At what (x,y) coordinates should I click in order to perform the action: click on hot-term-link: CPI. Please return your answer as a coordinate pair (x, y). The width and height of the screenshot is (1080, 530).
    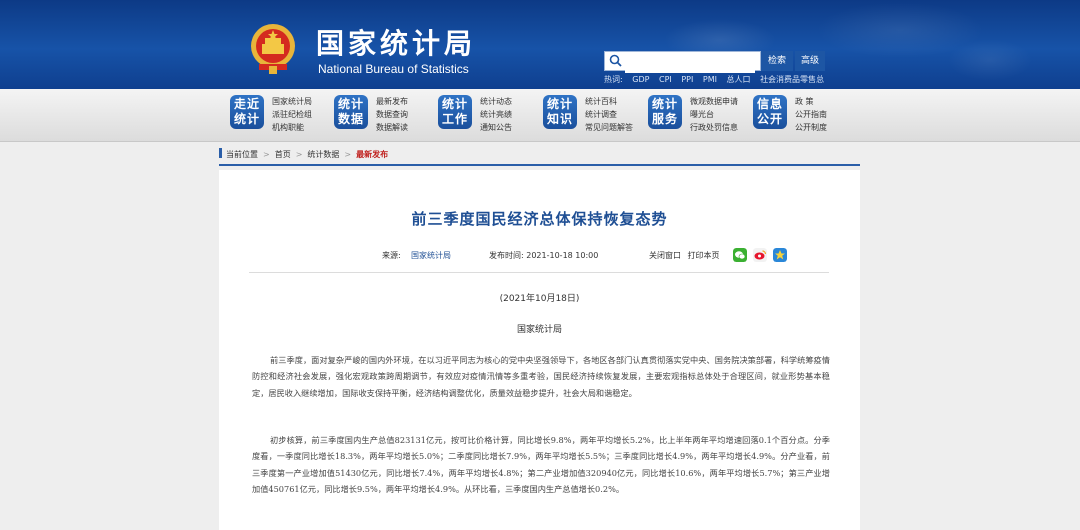
    Looking at the image, I should click on (665, 79).